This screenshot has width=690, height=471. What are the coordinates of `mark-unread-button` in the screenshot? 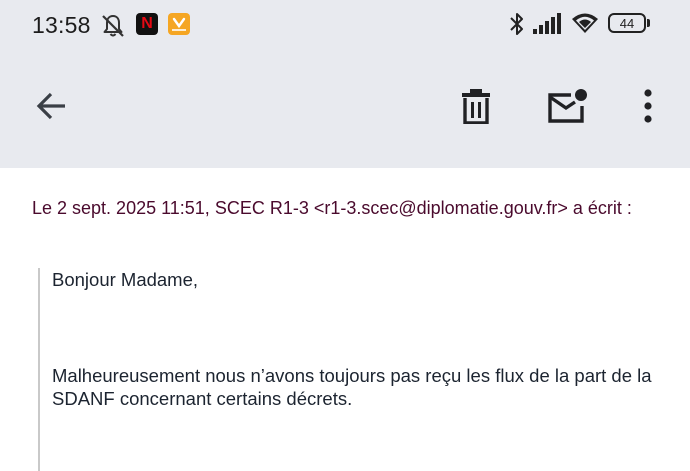 It's located at (568, 106).